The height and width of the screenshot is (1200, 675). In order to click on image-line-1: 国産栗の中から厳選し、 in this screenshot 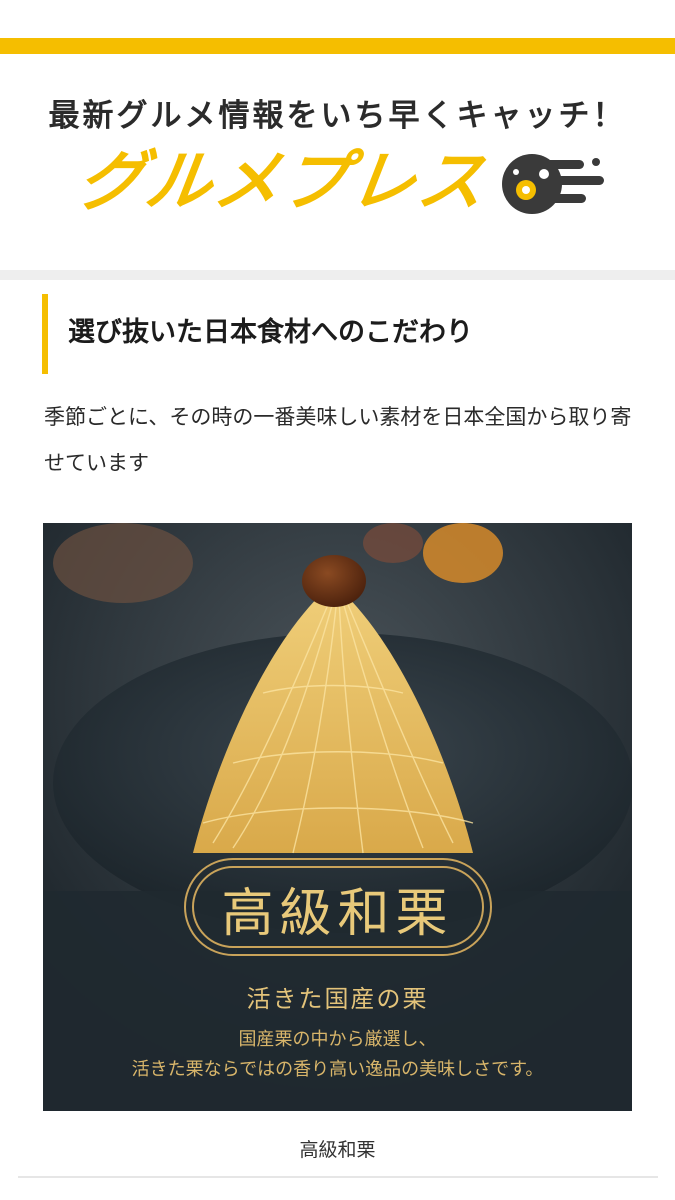, I will do `click(337, 1039)`.